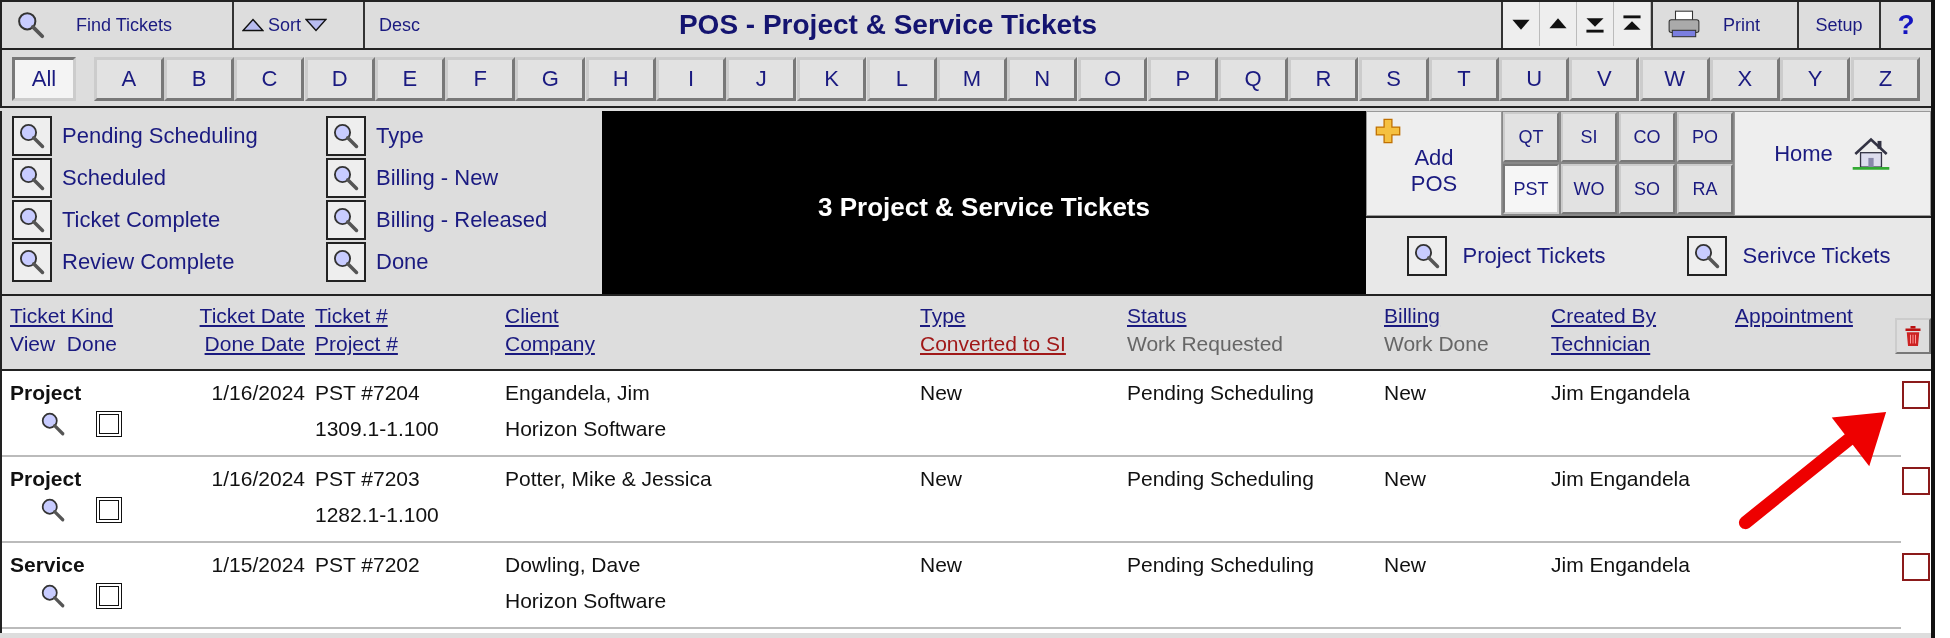  What do you see at coordinates (1912, 336) in the screenshot?
I see `delete-button` at bounding box center [1912, 336].